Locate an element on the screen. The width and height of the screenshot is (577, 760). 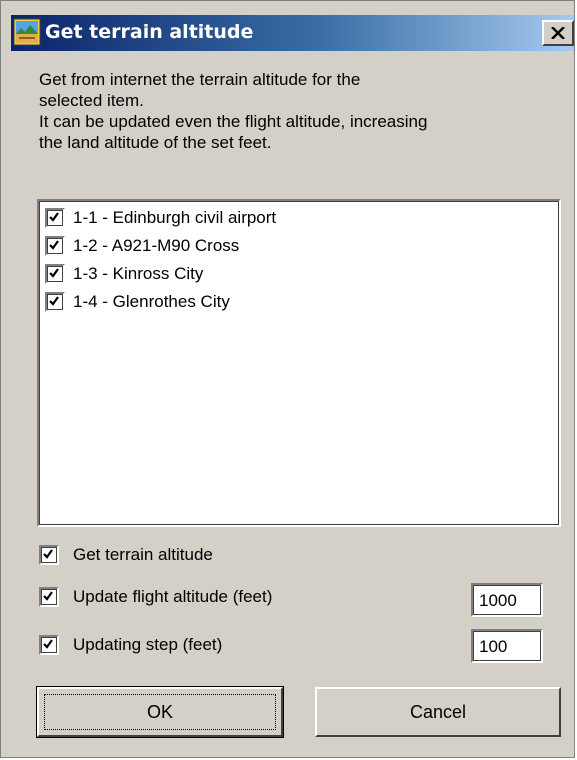
description-line: selected item. is located at coordinates (91, 100).